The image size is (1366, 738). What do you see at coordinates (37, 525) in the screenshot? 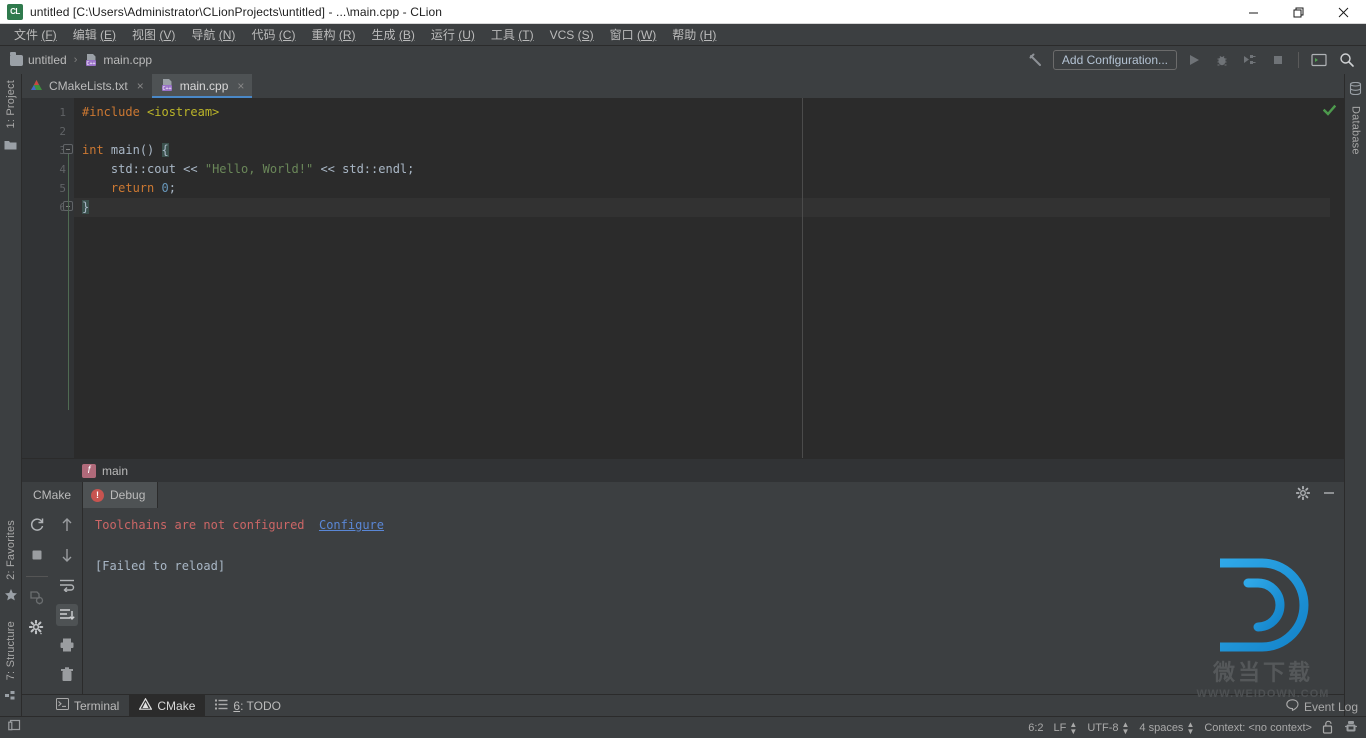
I see `reload-cmake-project-icon` at bounding box center [37, 525].